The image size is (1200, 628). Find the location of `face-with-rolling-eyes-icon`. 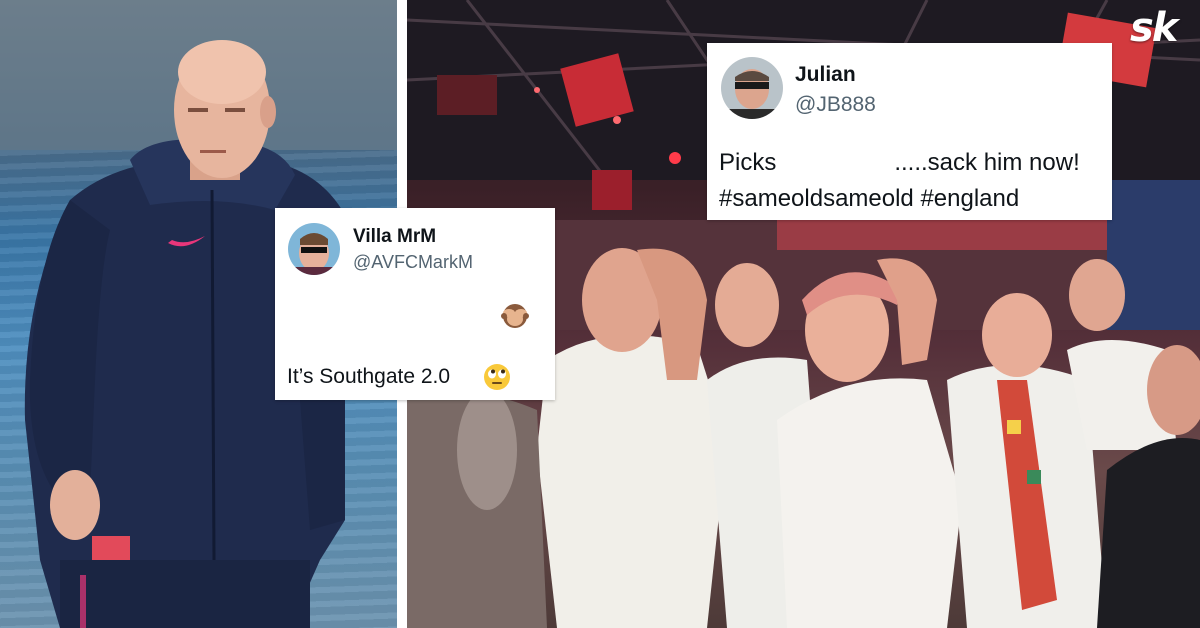

face-with-rolling-eyes-icon is located at coordinates (497, 377).